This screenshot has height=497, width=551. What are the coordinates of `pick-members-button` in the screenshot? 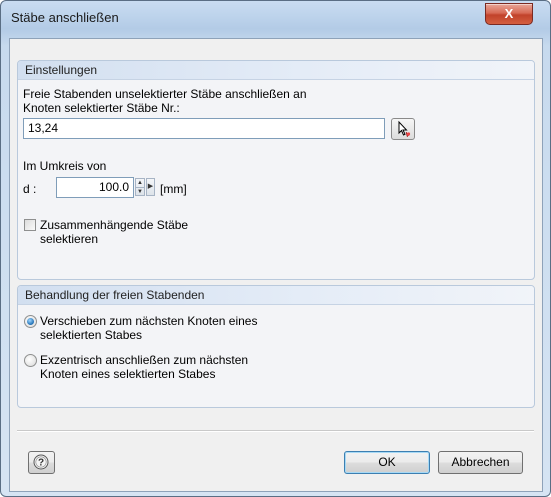 It's located at (403, 129).